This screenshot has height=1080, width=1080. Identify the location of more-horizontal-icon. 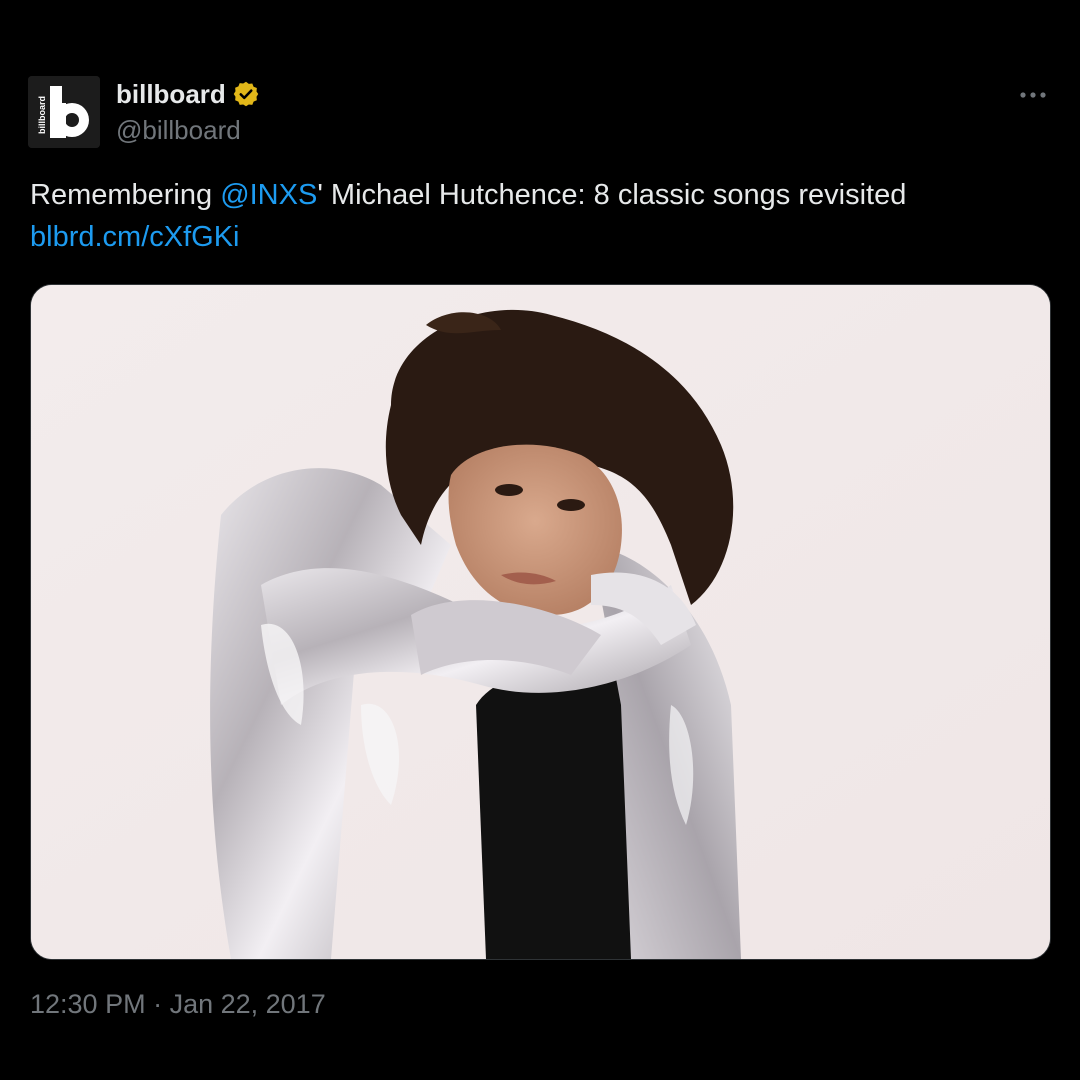
(1033, 95).